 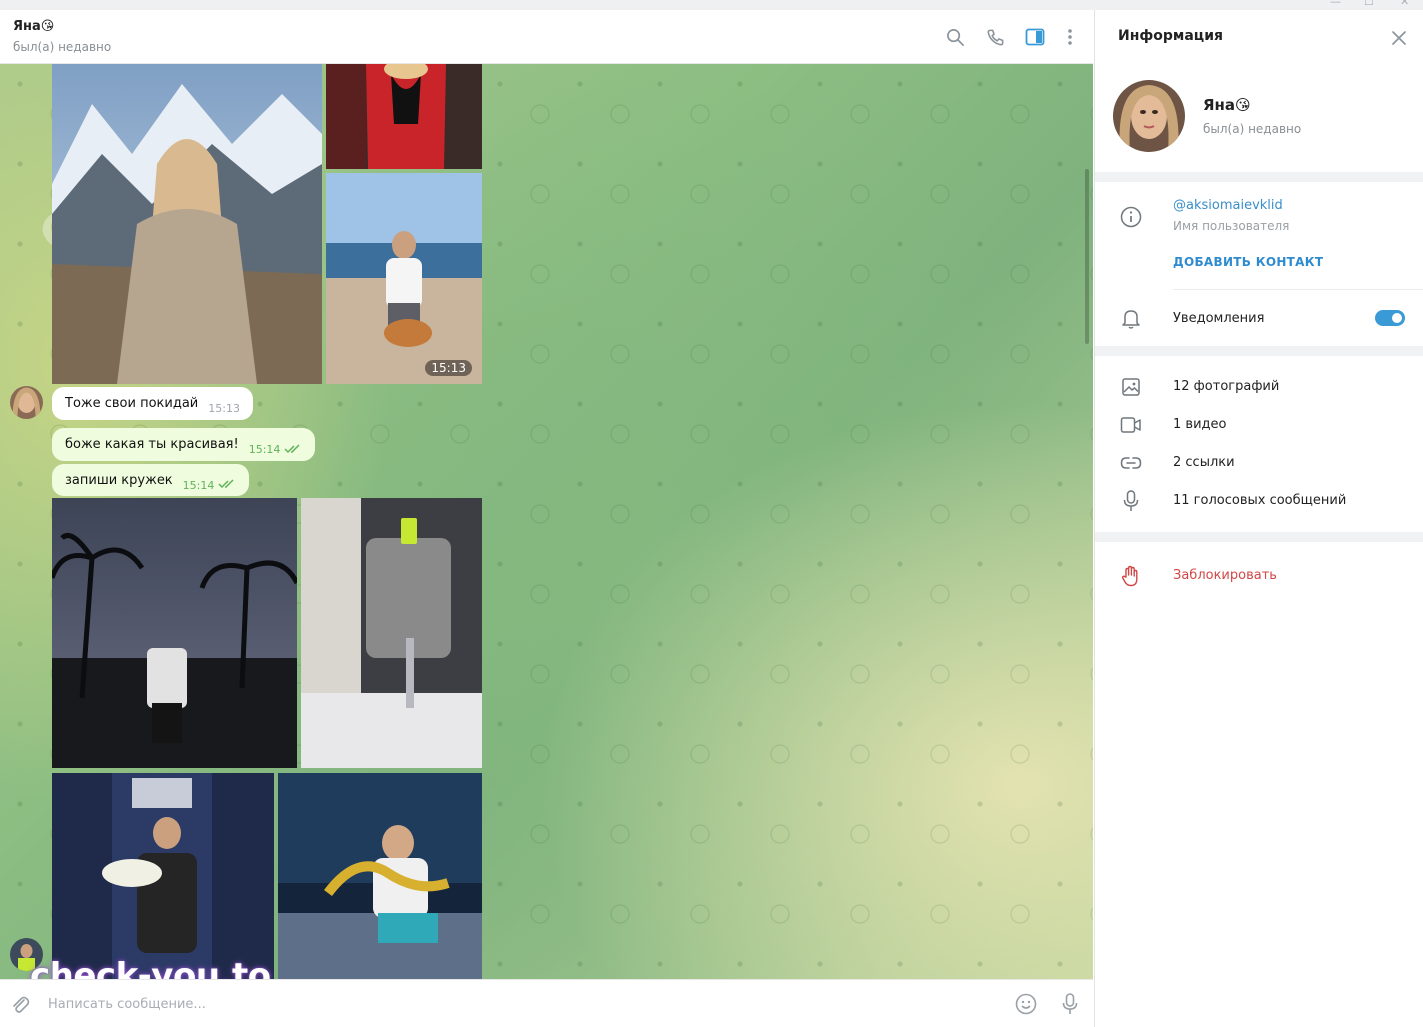 What do you see at coordinates (187, 224) in the screenshot?
I see `album-photo-mountain` at bounding box center [187, 224].